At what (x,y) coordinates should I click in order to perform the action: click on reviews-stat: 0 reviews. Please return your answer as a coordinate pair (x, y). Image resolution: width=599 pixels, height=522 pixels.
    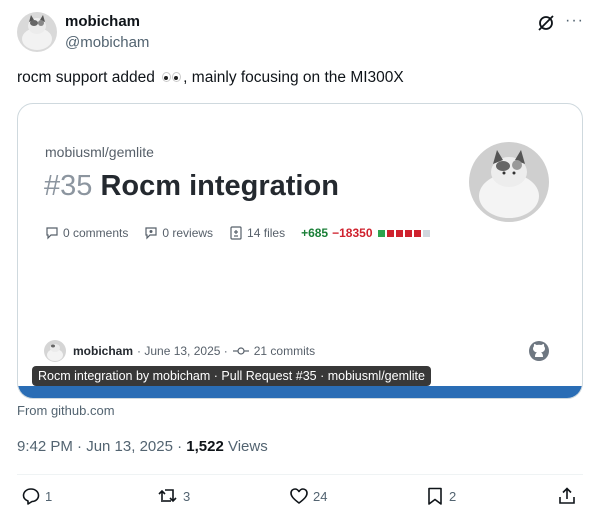
    Looking at the image, I should click on (178, 233).